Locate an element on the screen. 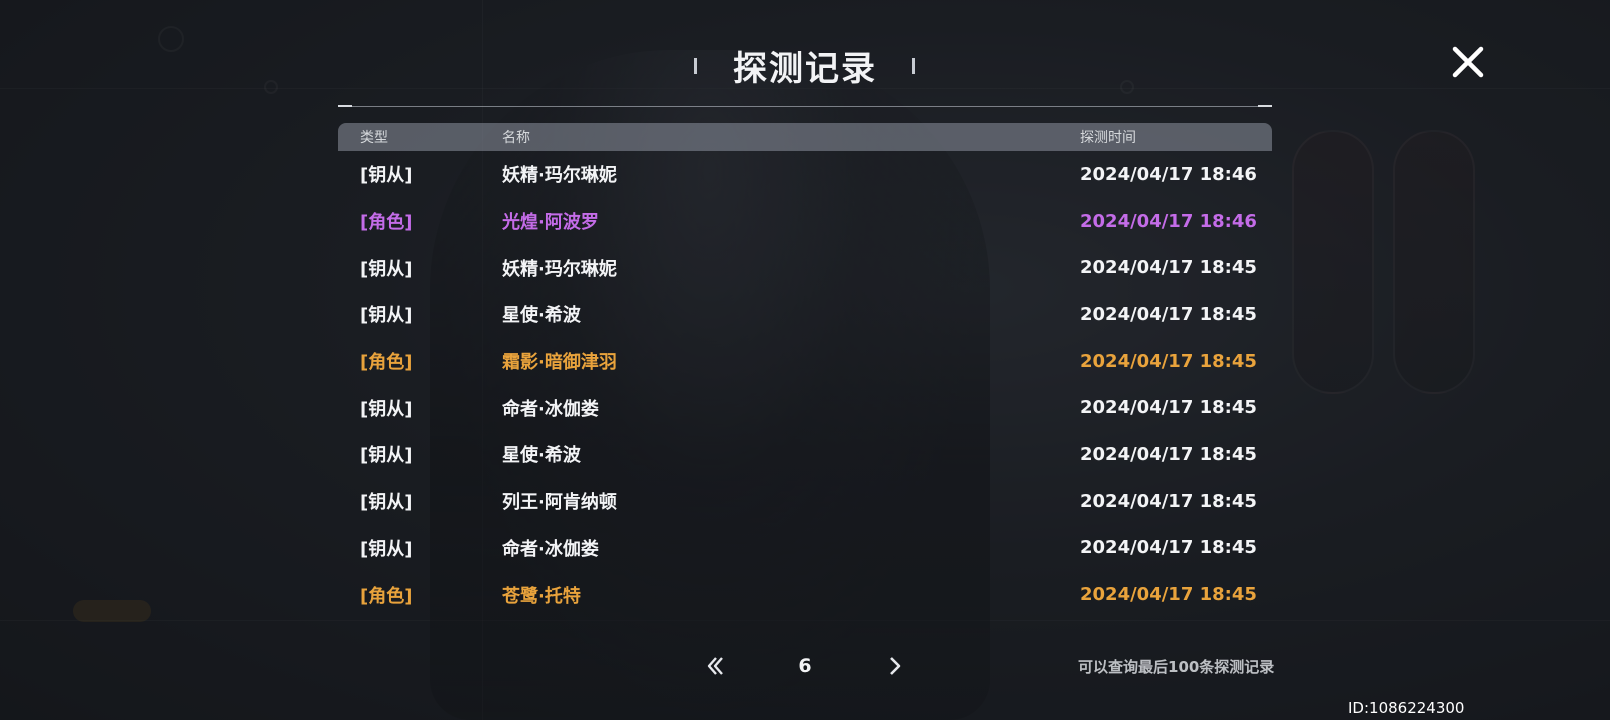  header-type: 类型 is located at coordinates (374, 138).